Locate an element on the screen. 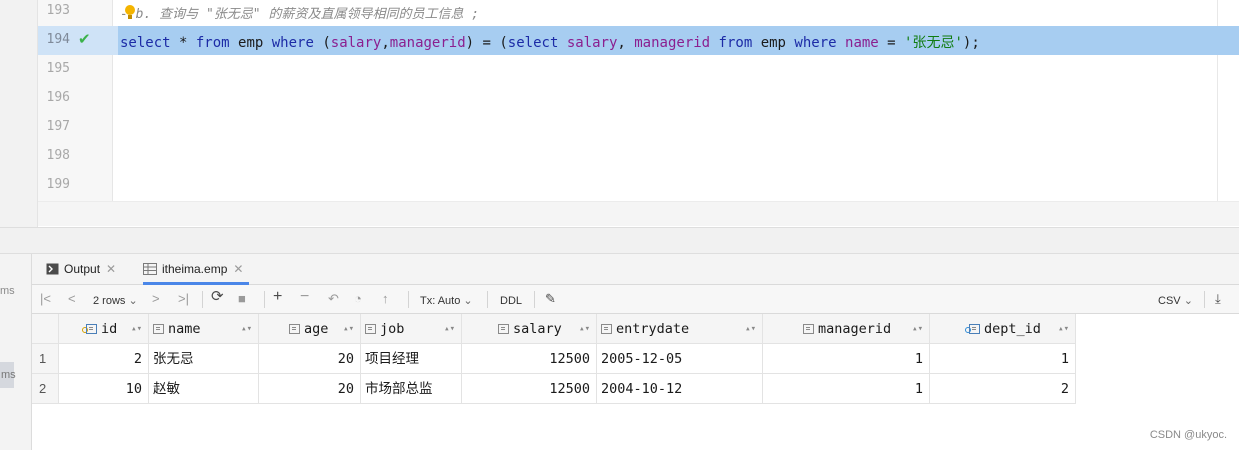  console-icon is located at coordinates (52, 270).